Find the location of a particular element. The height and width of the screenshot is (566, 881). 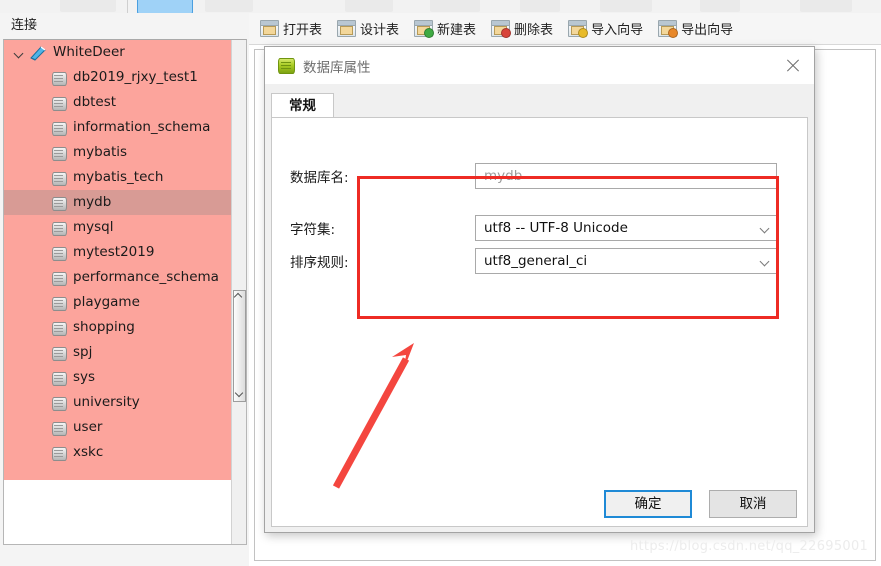

toolbar-item-6: 导出向导 is located at coordinates (695, 28).